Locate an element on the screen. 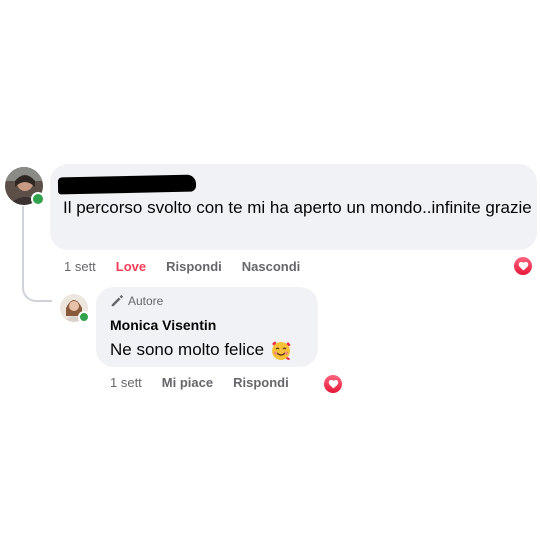  comment-author-name: Monica Visentin is located at coordinates (163, 325).